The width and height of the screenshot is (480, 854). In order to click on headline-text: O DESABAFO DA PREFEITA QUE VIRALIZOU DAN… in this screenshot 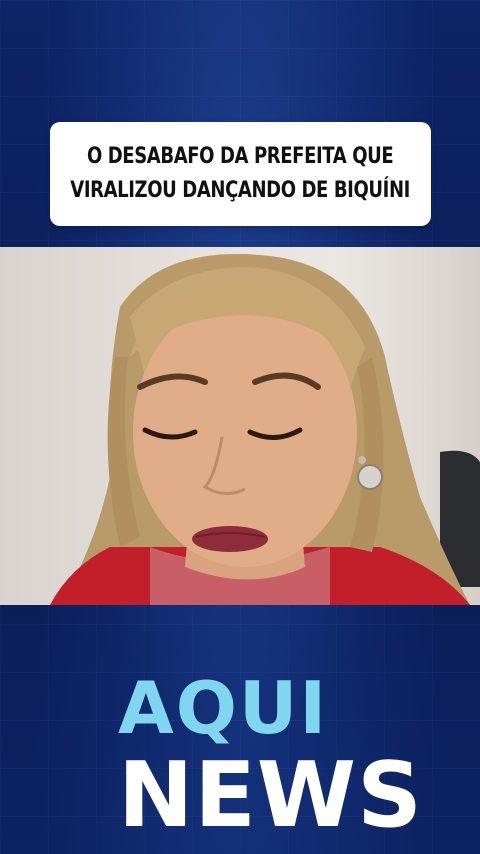, I will do `click(241, 174)`.